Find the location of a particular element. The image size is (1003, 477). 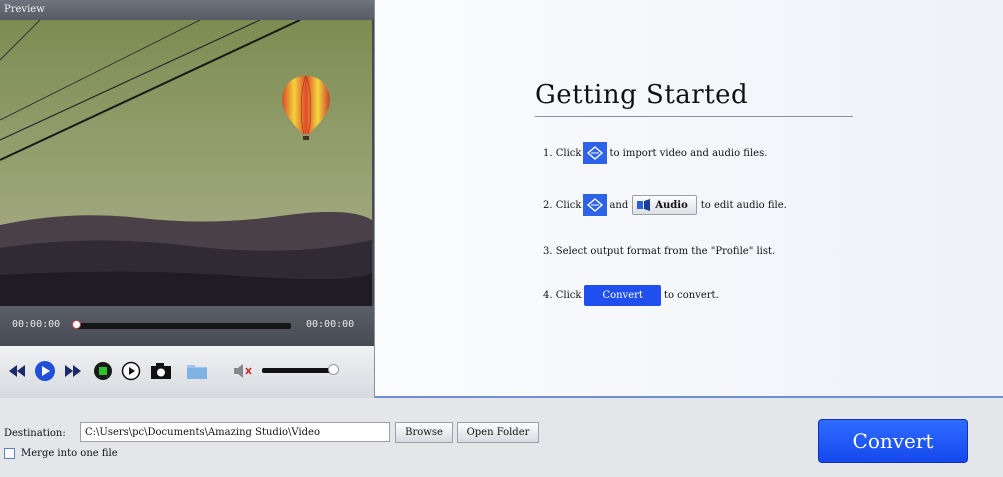

audio-button-label: Audio is located at coordinates (671, 205).